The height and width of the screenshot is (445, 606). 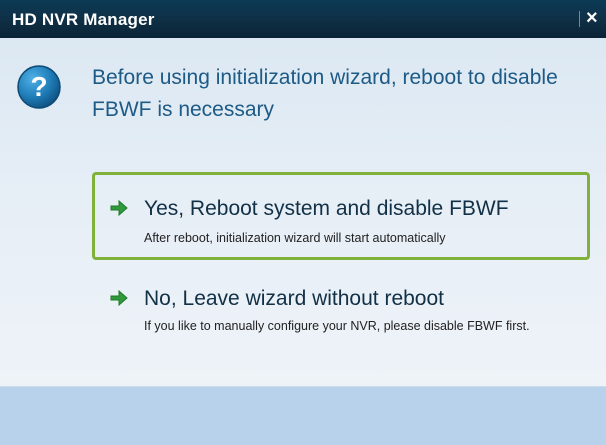 What do you see at coordinates (294, 298) in the screenshot?
I see `option-label: No, Leave wizard without reboot` at bounding box center [294, 298].